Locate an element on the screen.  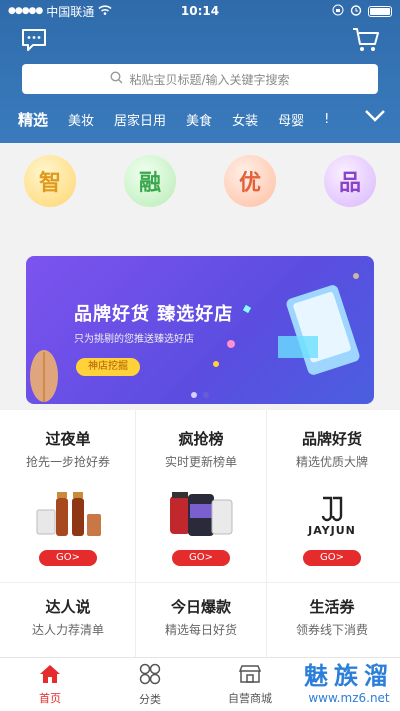
battery-icon is located at coordinates (380, 11).